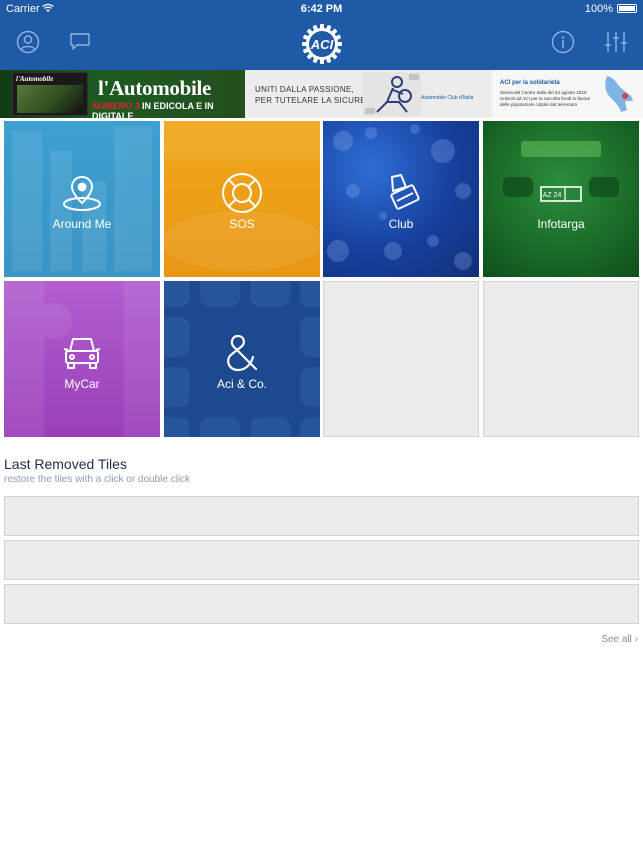 Image resolution: width=643 pixels, height=858 pixels. What do you see at coordinates (242, 193) in the screenshot?
I see `lifebuoy-icon` at bounding box center [242, 193].